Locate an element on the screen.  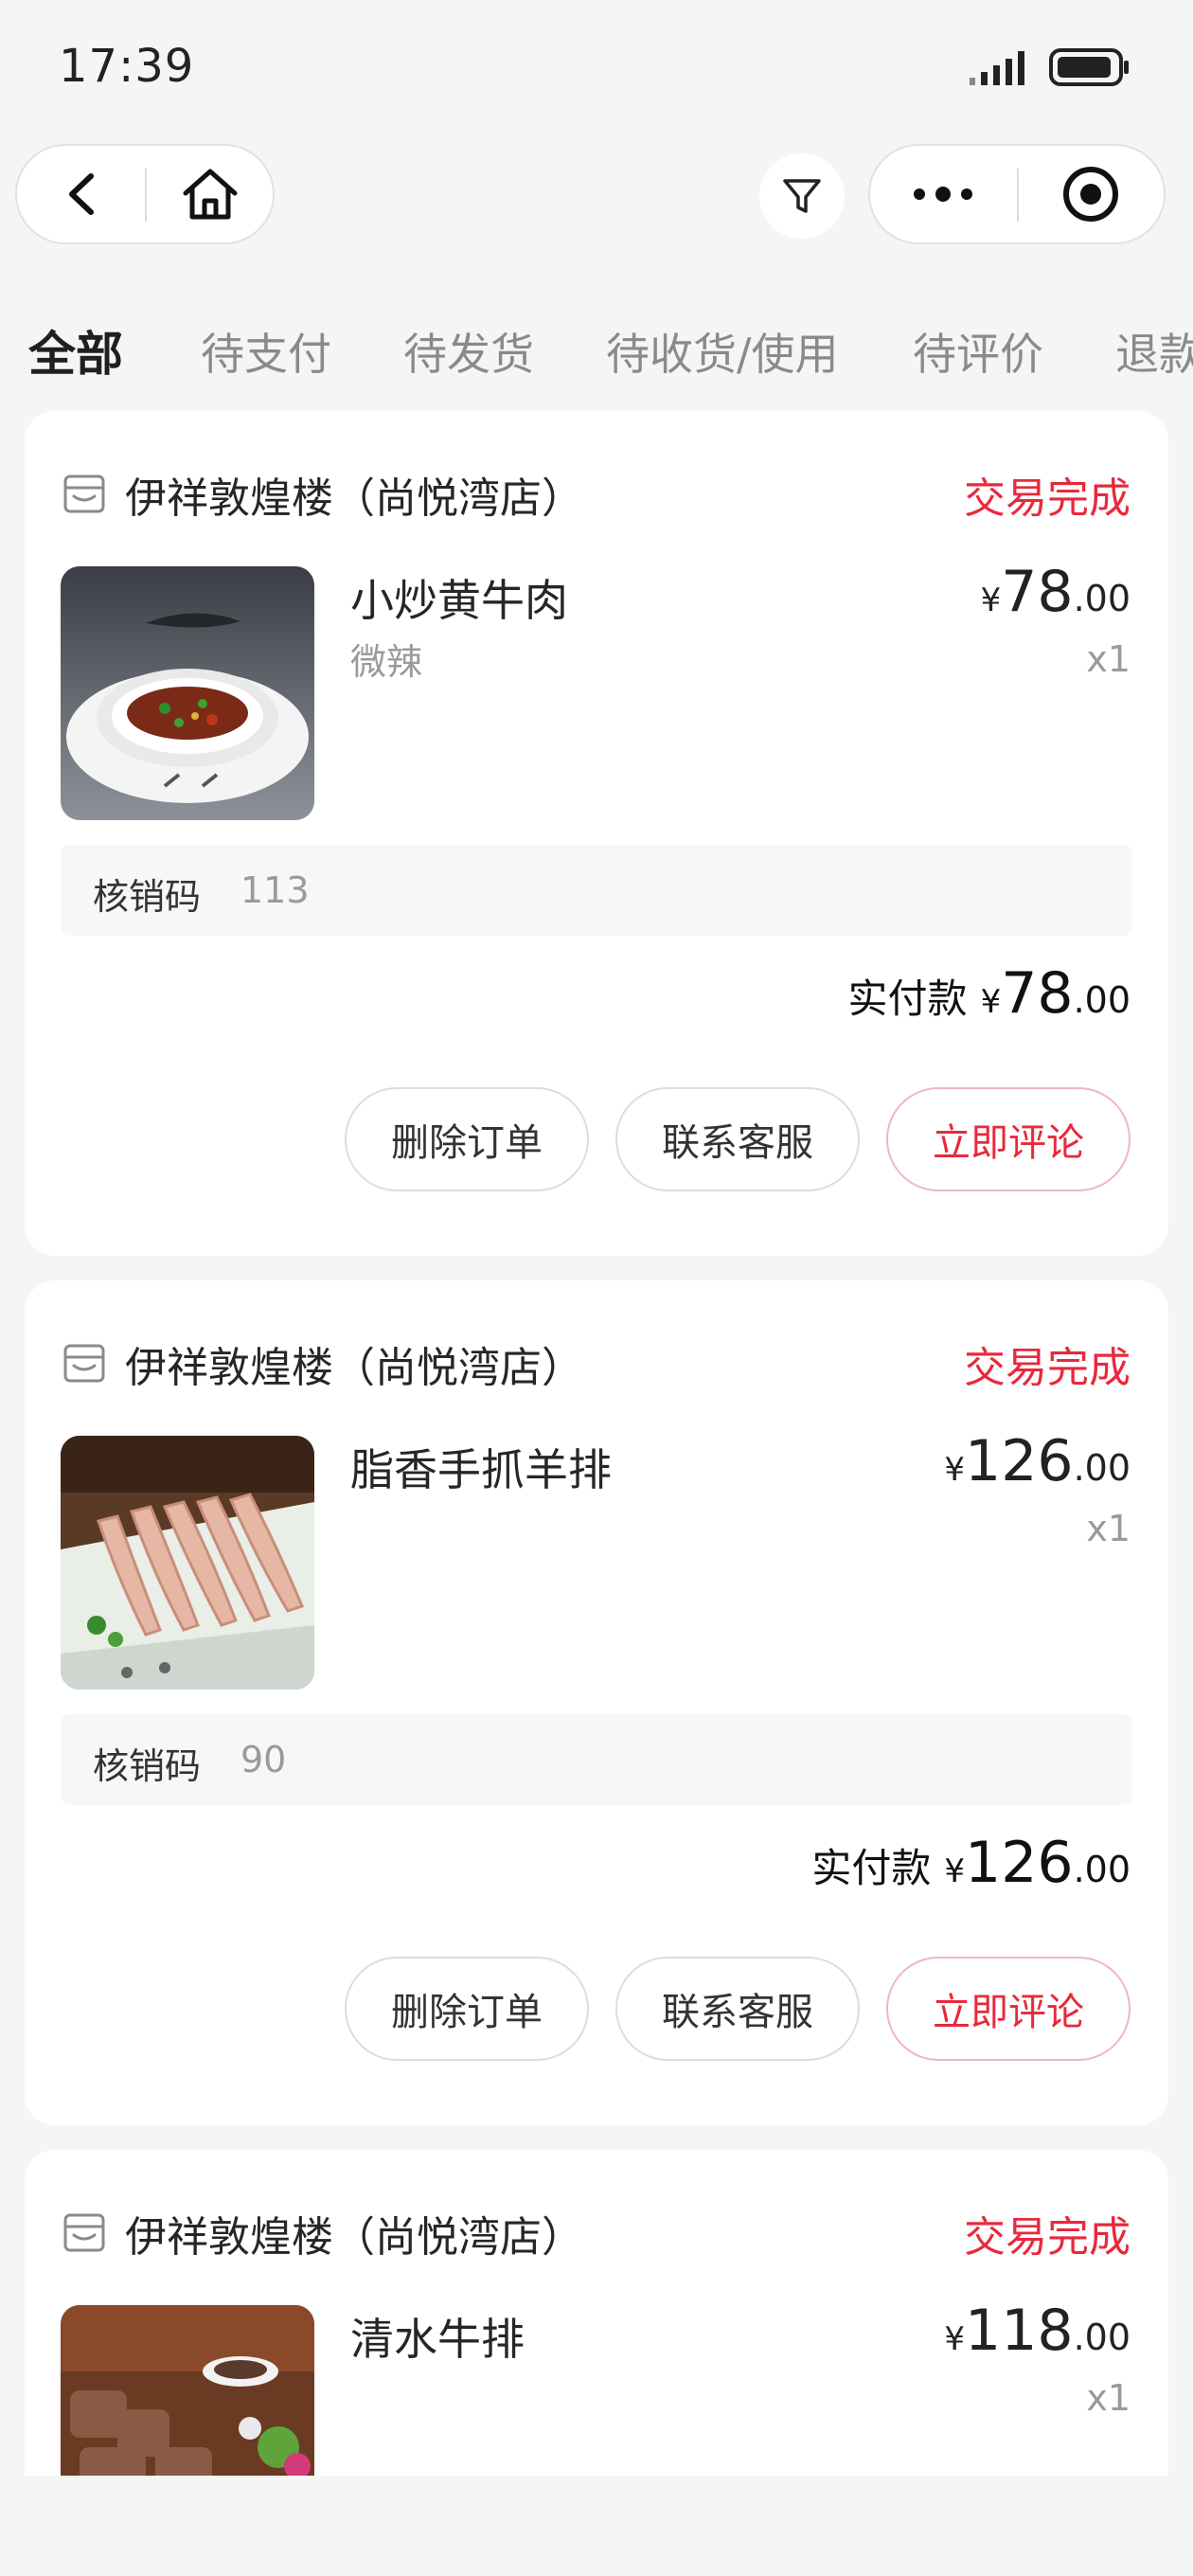
tab-pending-payment: 待支付 is located at coordinates (266, 351).